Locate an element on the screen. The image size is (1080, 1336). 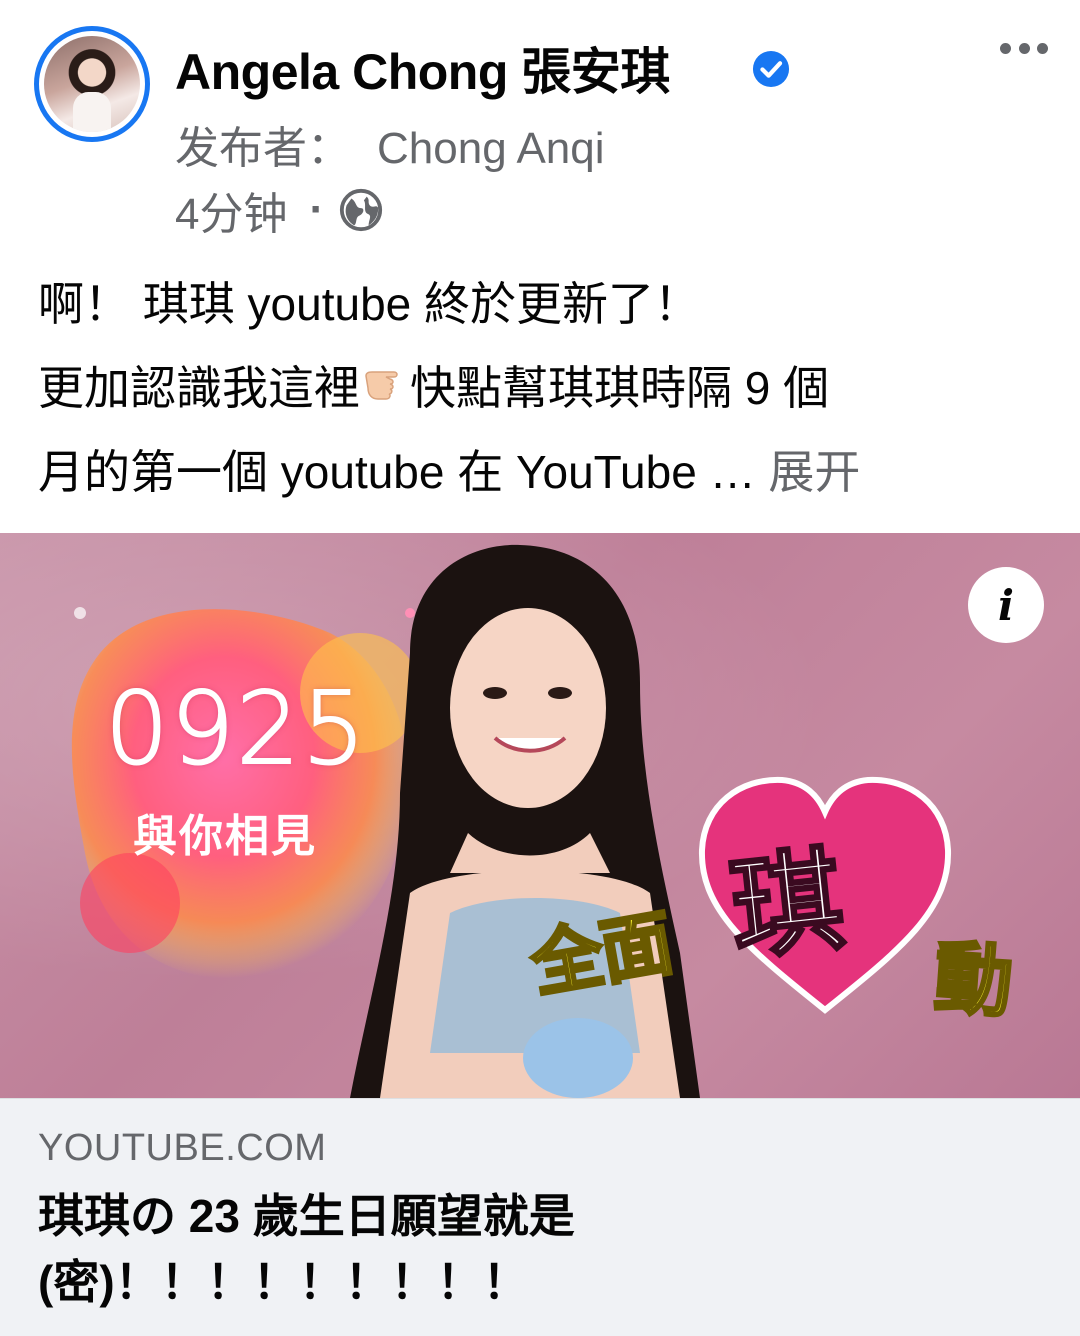
message-line-2a: 更加認識我這裡 is located at coordinates (199, 388).